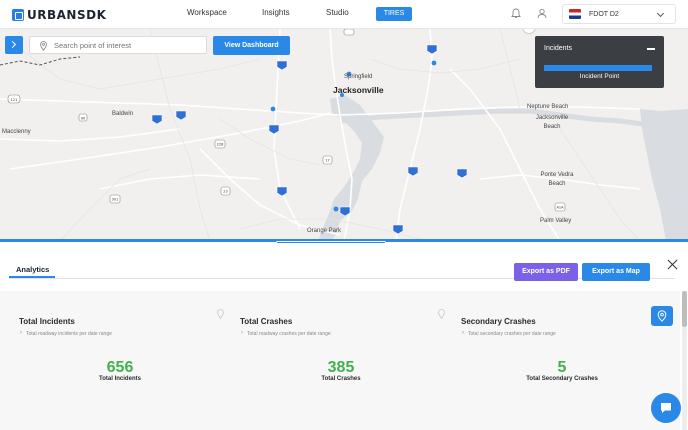  I want to click on place-jacksonville: Jacksonville, so click(358, 90).